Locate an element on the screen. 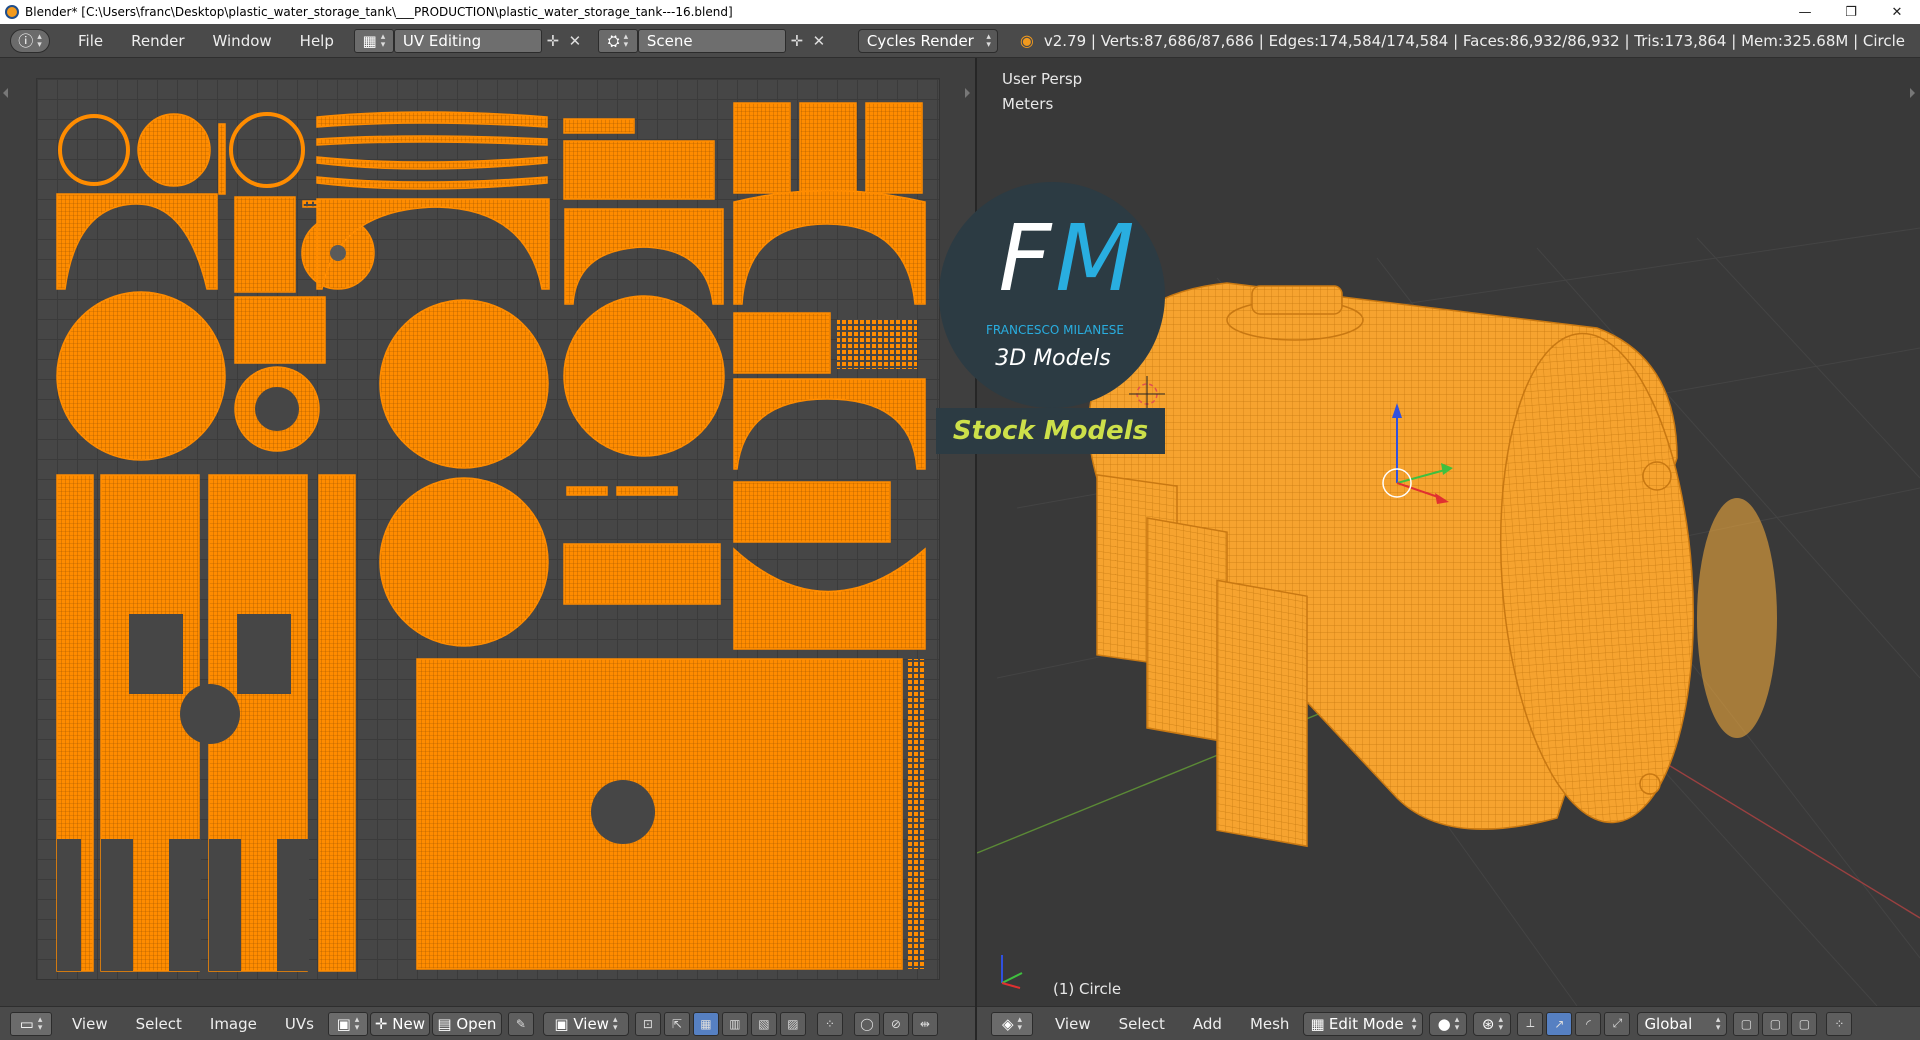 This screenshot has width=1920, height=1040. orientation-dropdown: Global ▴ ▾ is located at coordinates (1682, 1023).